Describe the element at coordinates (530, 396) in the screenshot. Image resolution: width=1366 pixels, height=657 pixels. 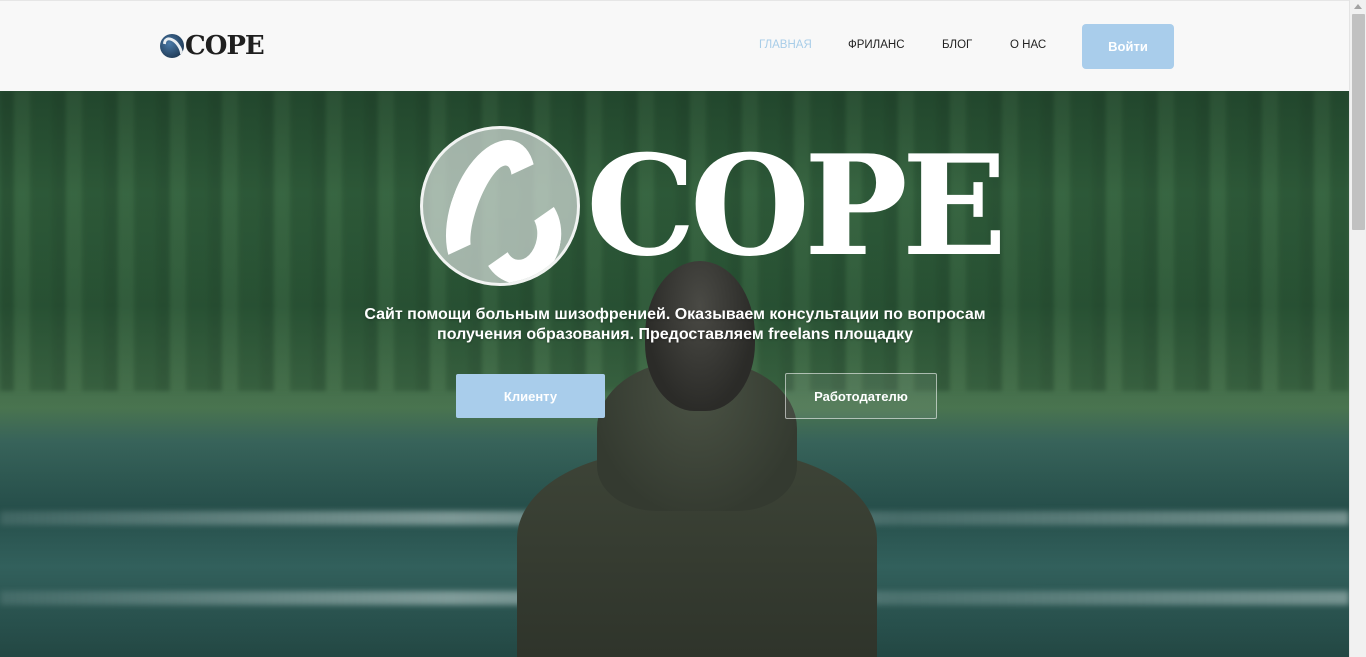
I see `client-button: Клиенту` at that location.